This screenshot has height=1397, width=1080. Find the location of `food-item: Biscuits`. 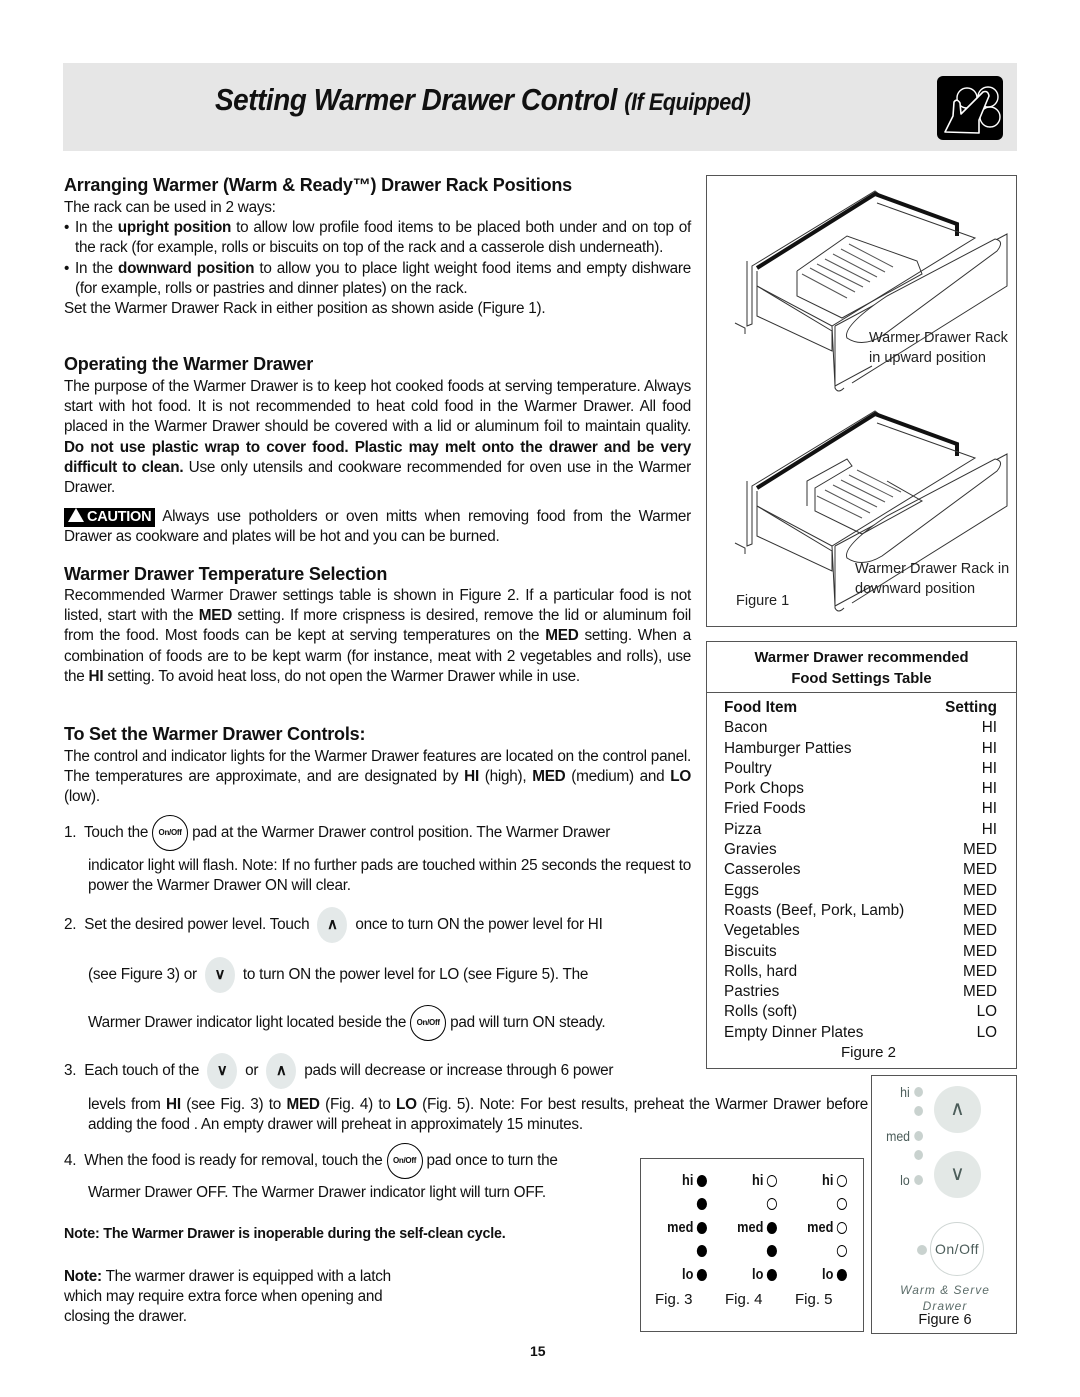

food-item: Biscuits is located at coordinates (750, 951).